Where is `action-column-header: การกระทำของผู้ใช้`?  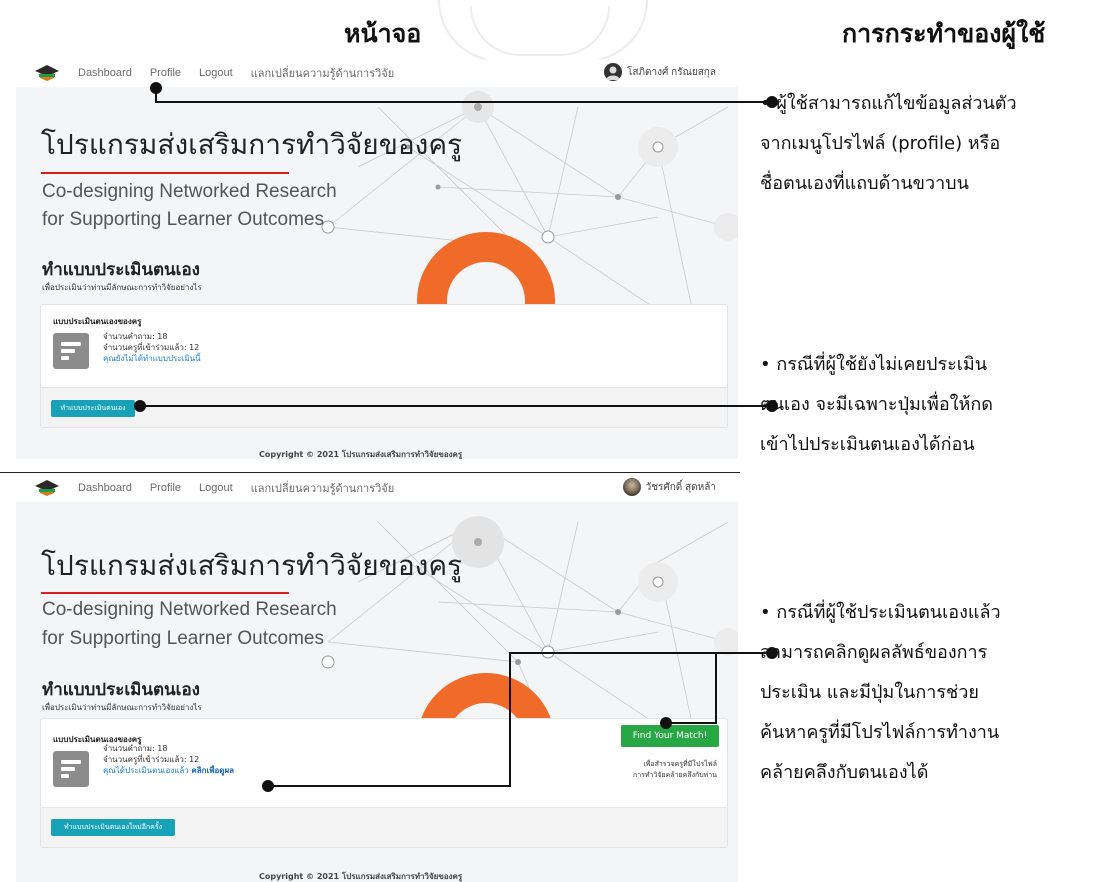 action-column-header: การกระทำของผู้ใช้ is located at coordinates (944, 33).